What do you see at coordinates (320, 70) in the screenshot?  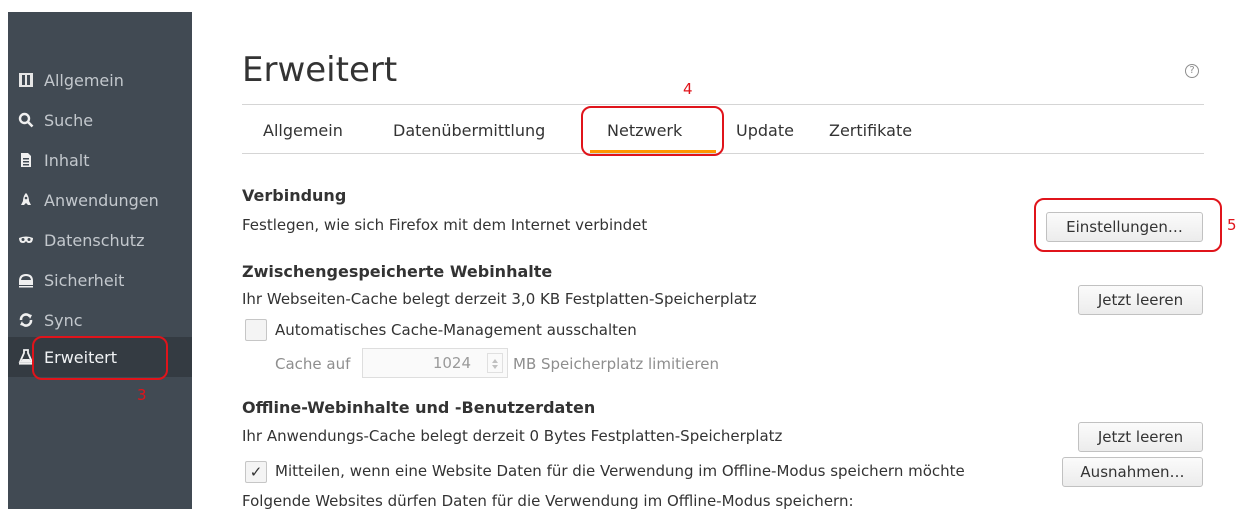 I see `page-title: Erweitert` at bounding box center [320, 70].